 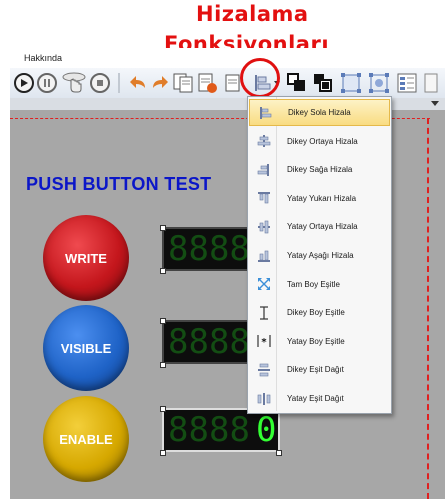 I want to click on segment-digits: 8888, so click(x=209, y=430).